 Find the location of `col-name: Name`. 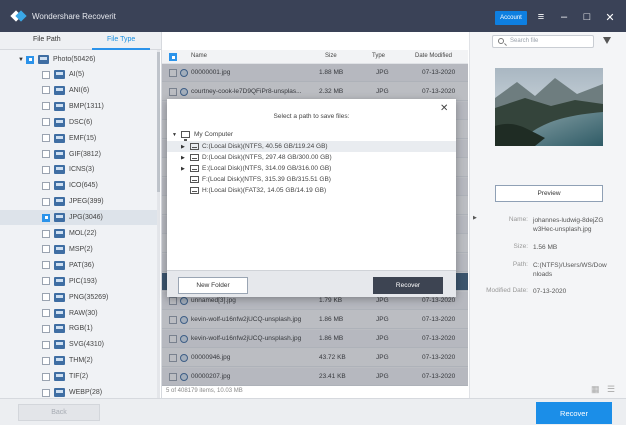

col-name: Name is located at coordinates (199, 56).